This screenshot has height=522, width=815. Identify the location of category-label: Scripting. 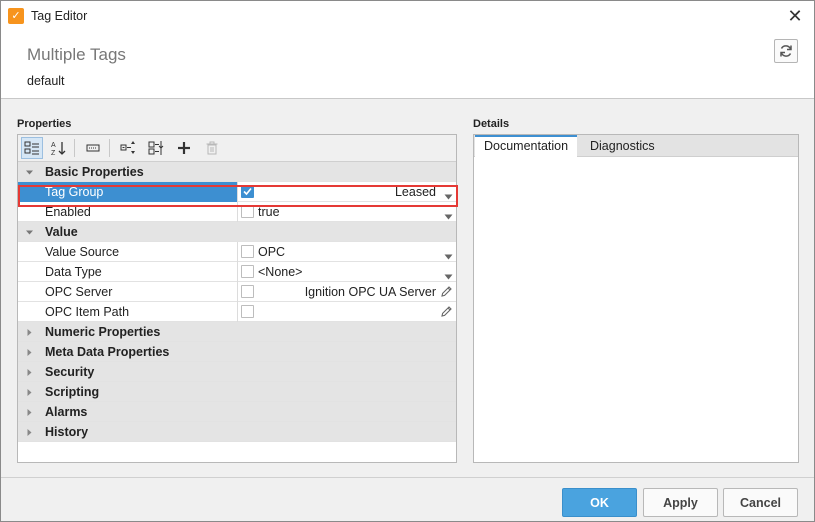
(72, 392).